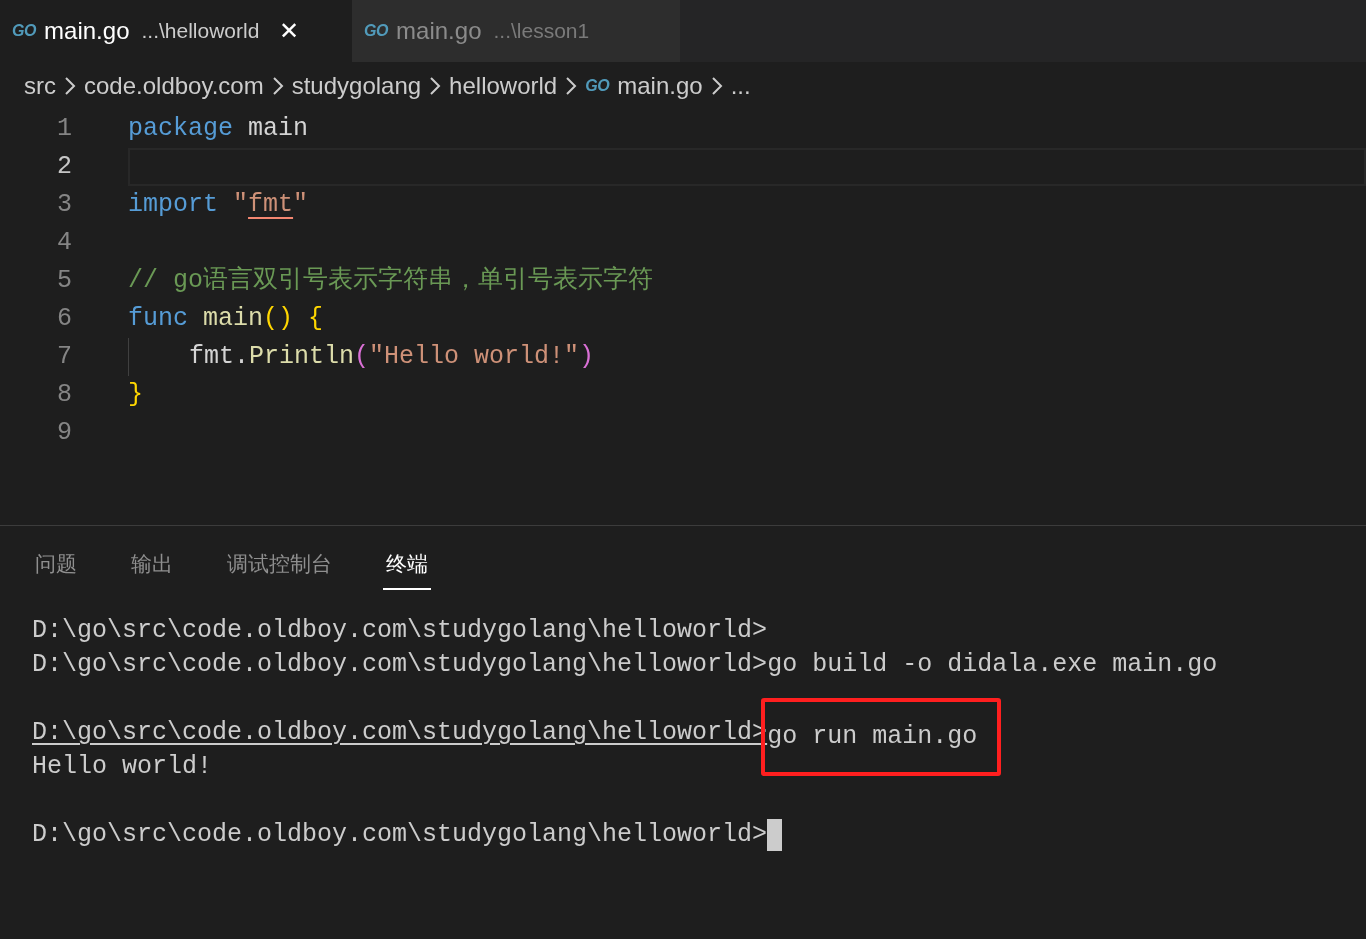 The width and height of the screenshot is (1366, 939). I want to click on code-line: package main, so click(218, 129).